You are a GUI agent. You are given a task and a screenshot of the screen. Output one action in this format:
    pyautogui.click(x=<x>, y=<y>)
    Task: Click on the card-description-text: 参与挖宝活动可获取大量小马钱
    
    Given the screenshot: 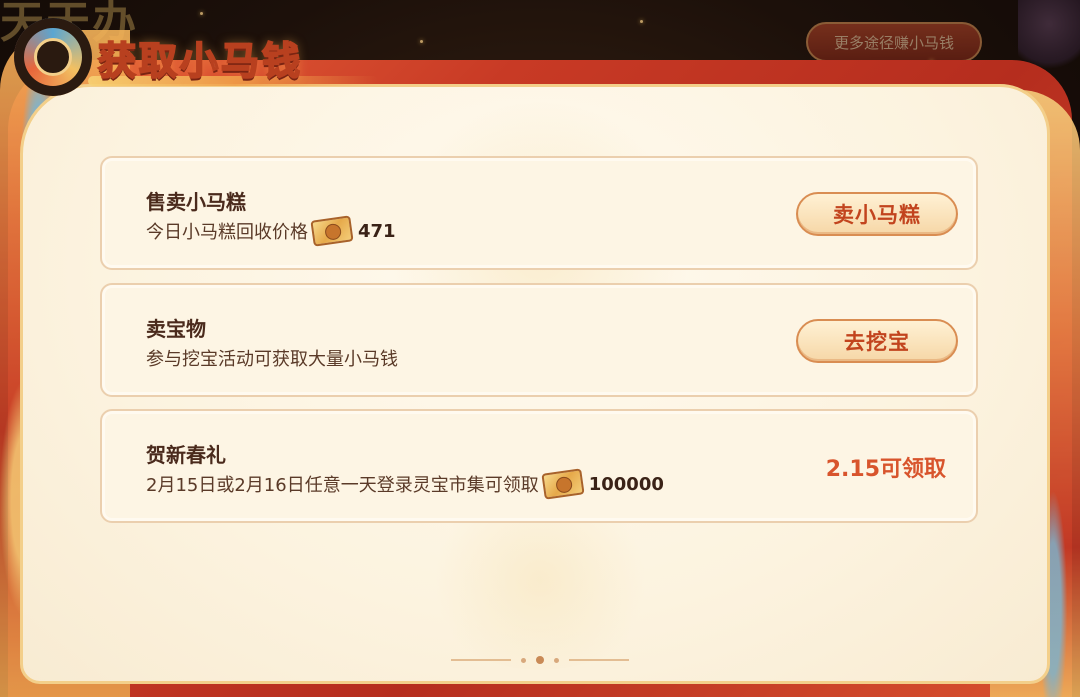 What is the action you would take?
    pyautogui.click(x=272, y=359)
    